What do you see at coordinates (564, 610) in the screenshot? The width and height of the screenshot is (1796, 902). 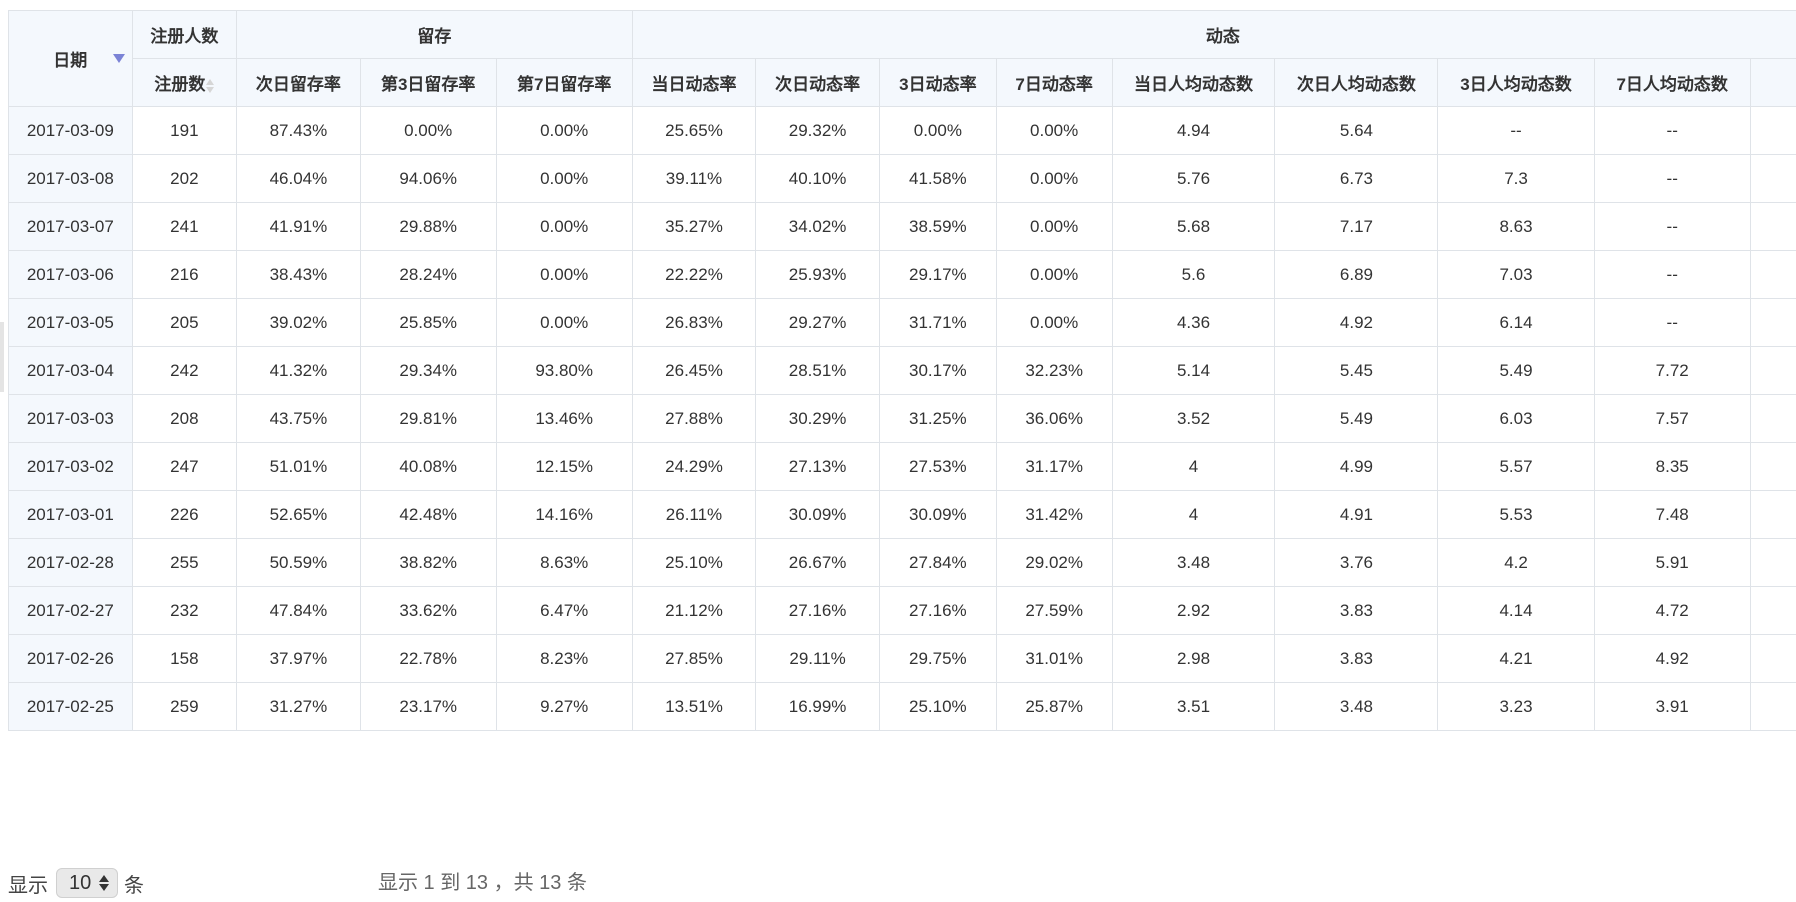 I see `cell-retention-day7: 6.47%` at bounding box center [564, 610].